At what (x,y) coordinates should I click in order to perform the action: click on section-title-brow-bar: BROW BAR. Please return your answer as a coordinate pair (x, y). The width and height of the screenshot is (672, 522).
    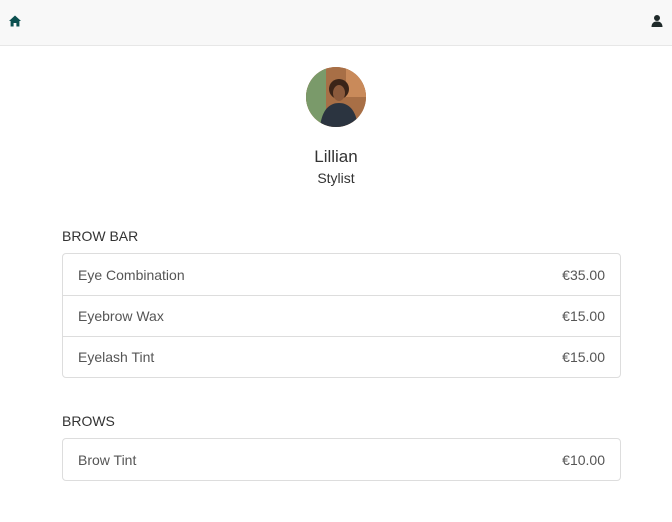
    Looking at the image, I should click on (100, 236).